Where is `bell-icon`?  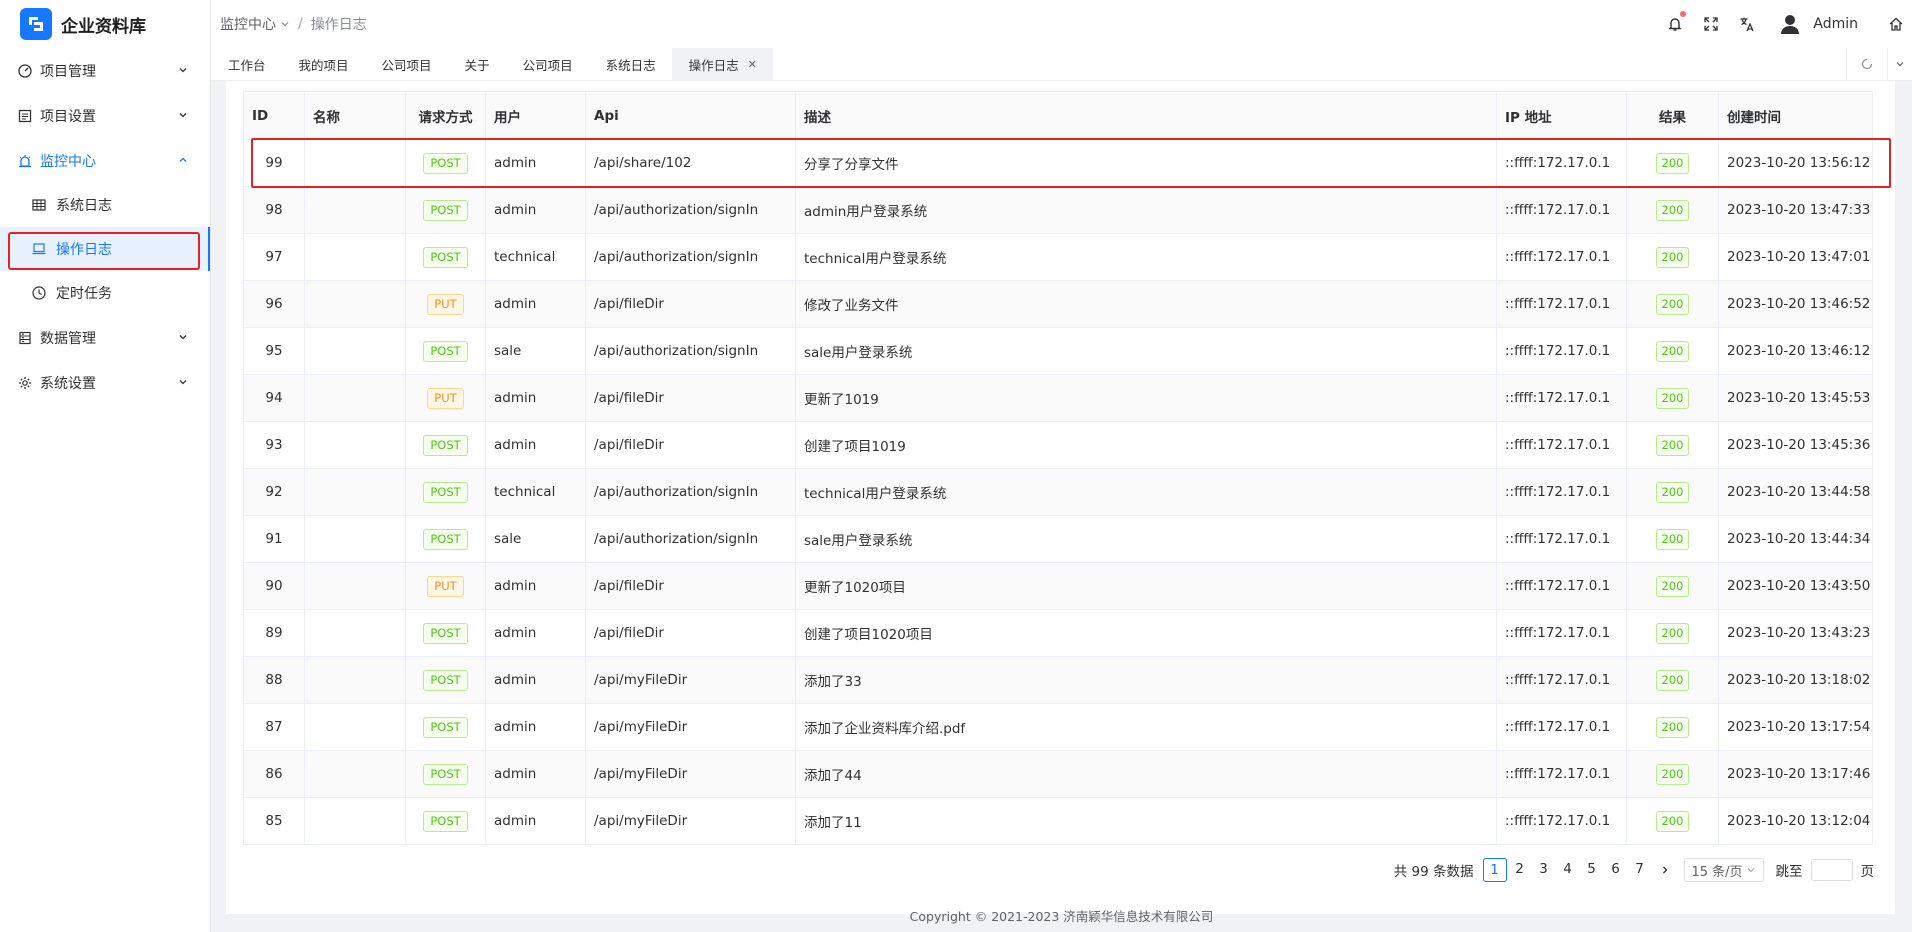
bell-icon is located at coordinates (1676, 22).